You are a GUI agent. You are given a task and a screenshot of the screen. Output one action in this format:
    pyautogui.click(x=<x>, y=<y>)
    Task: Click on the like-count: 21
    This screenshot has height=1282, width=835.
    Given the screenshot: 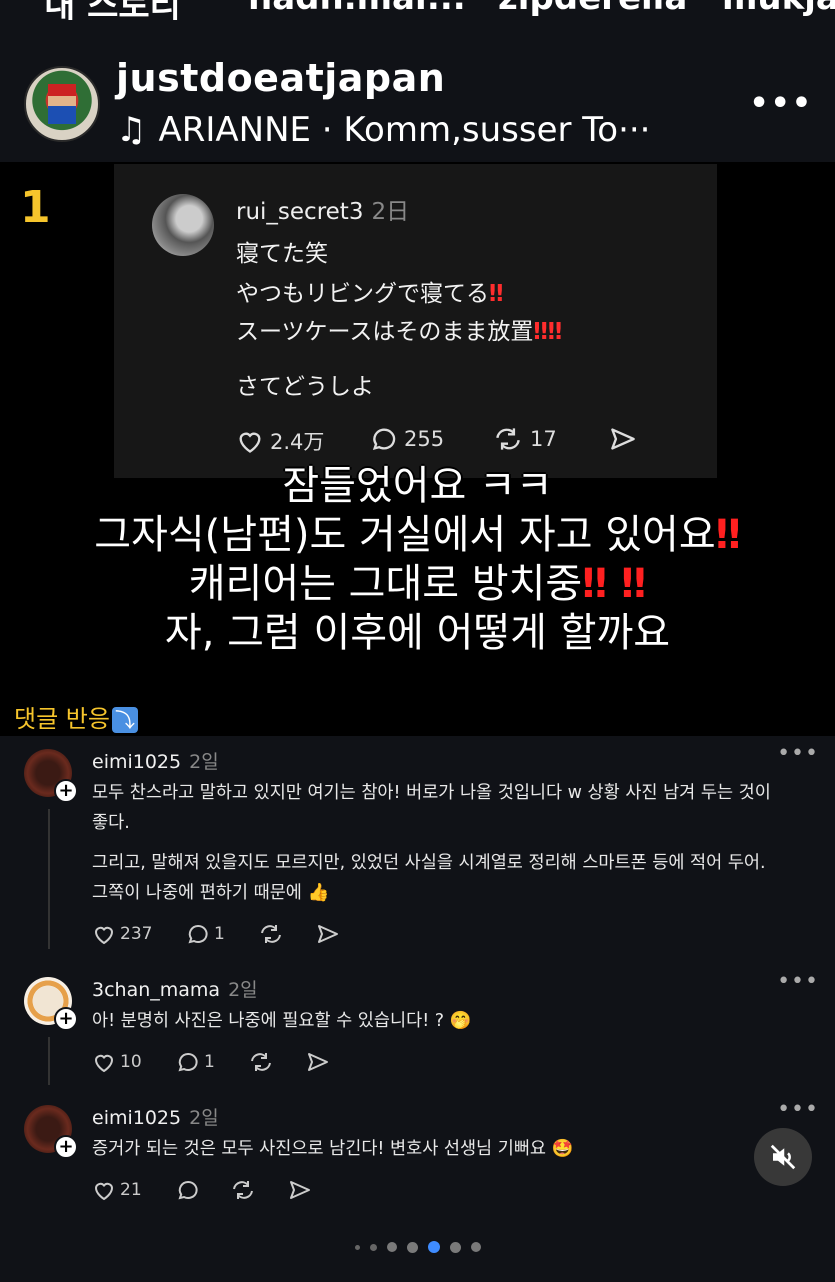 What is the action you would take?
    pyautogui.click(x=131, y=1190)
    